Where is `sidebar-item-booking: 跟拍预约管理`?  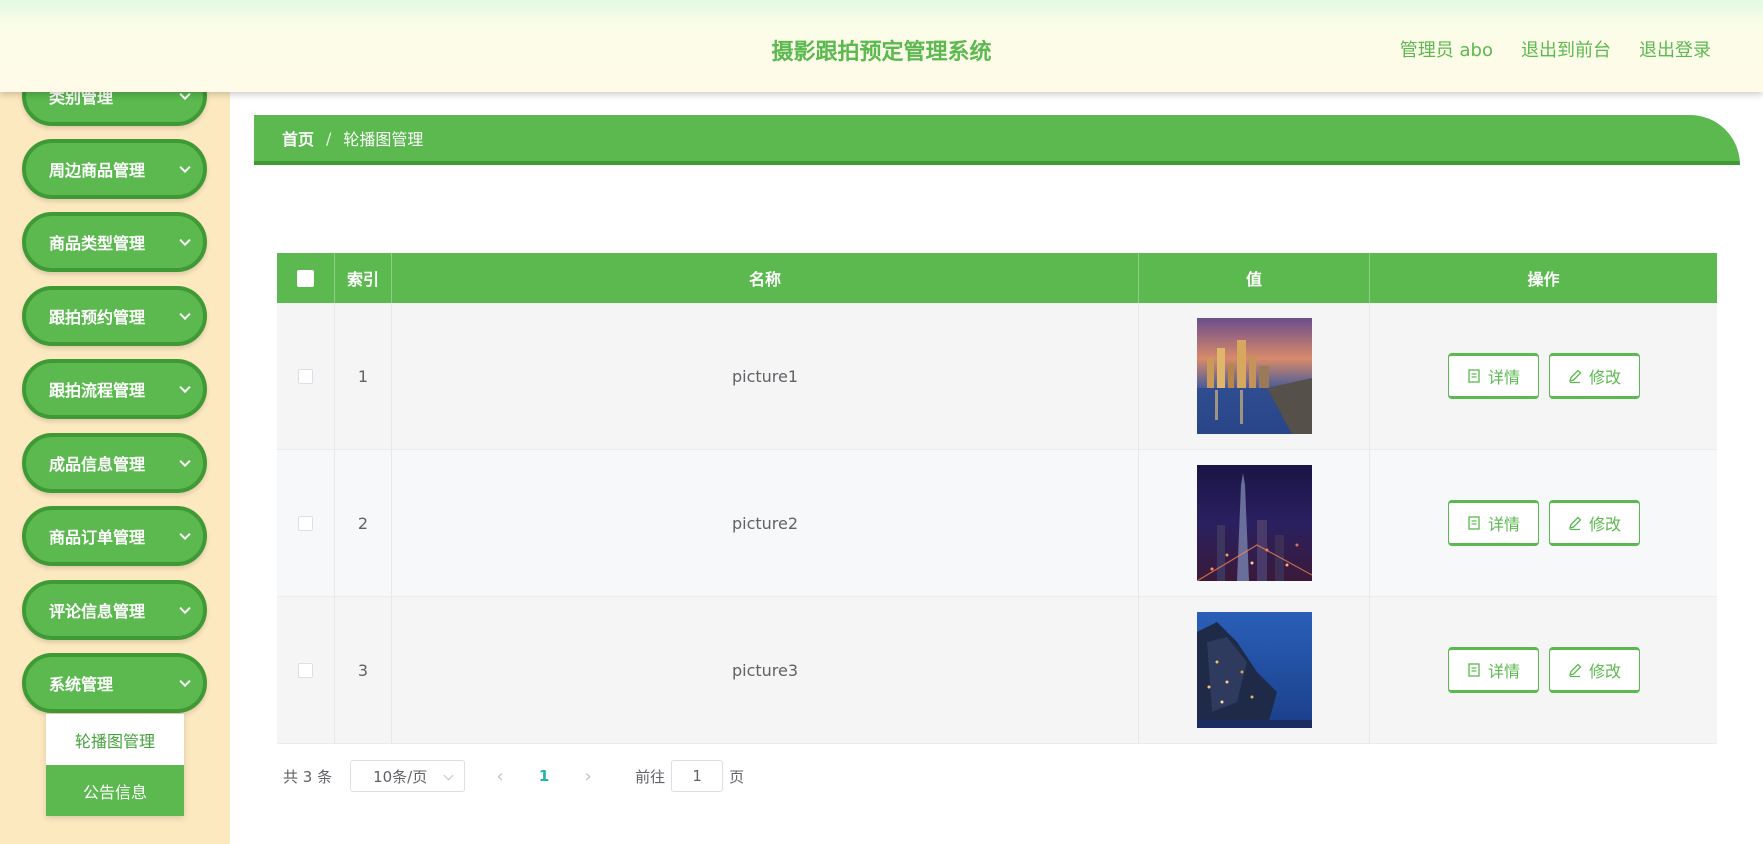 sidebar-item-booking: 跟拍预约管理 is located at coordinates (114, 316).